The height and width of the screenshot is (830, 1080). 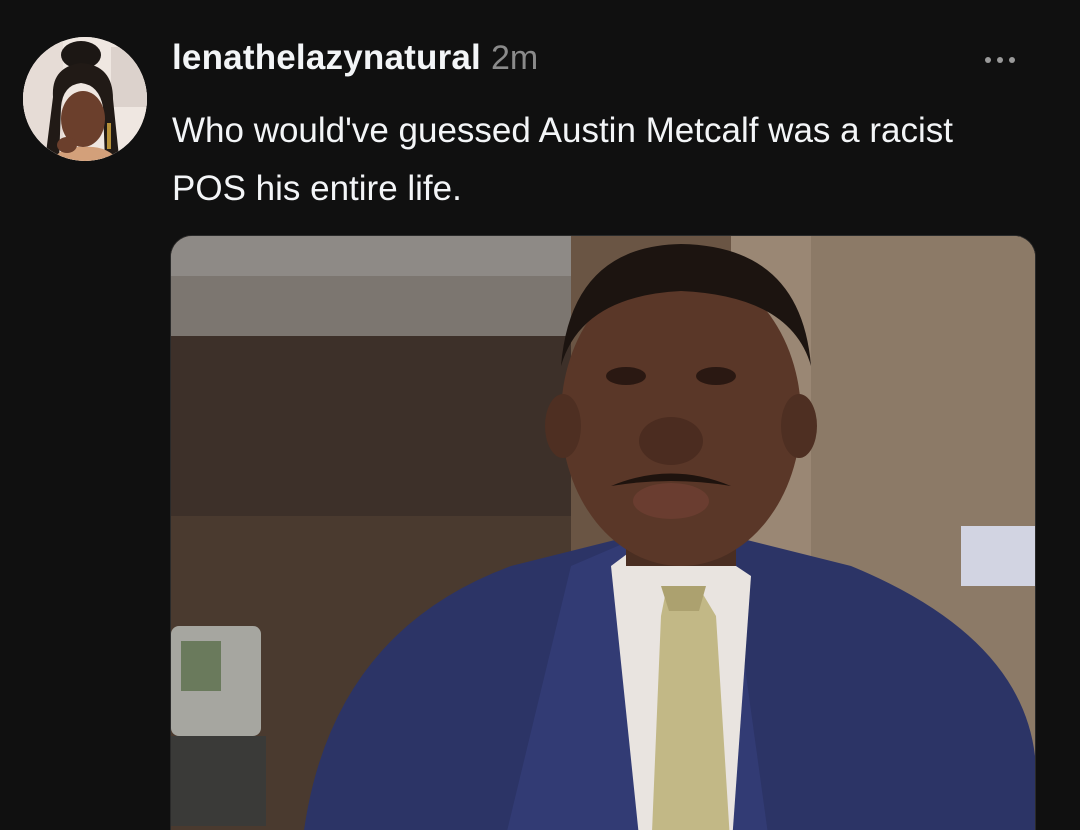 What do you see at coordinates (514, 58) in the screenshot?
I see `post-timestamp: 2m` at bounding box center [514, 58].